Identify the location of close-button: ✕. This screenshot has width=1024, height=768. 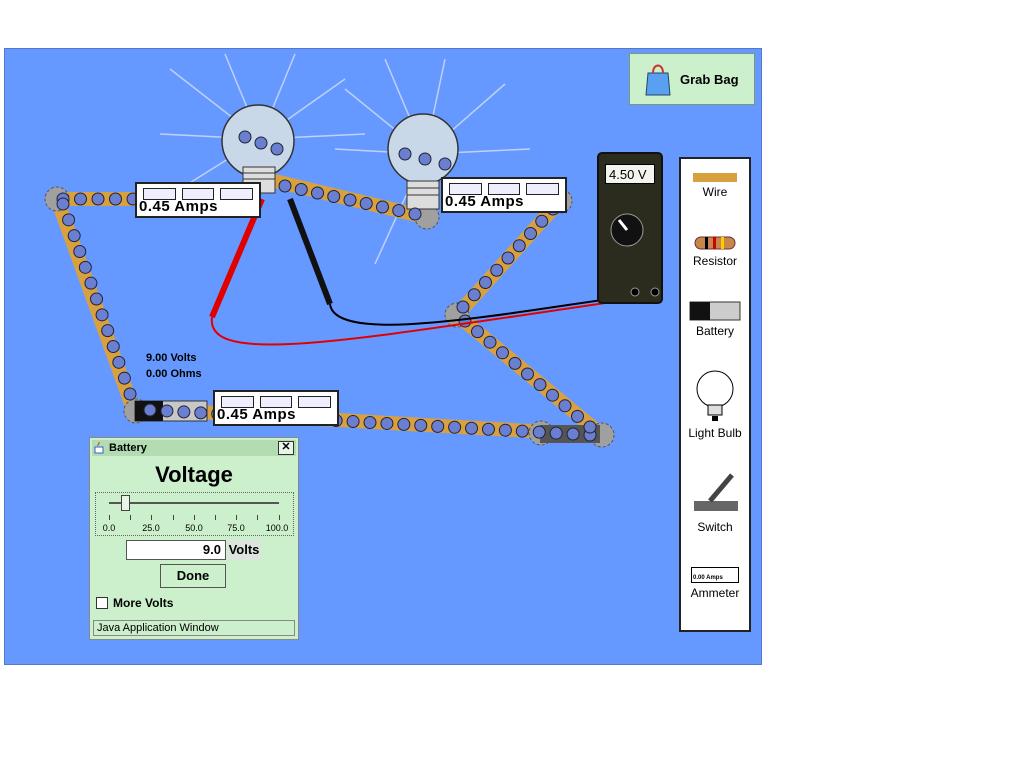
(286, 448).